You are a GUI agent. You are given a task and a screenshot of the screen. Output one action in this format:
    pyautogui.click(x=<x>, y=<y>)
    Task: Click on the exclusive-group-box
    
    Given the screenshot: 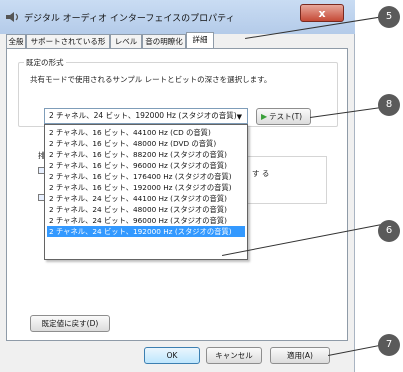 What is the action you would take?
    pyautogui.click(x=287, y=180)
    